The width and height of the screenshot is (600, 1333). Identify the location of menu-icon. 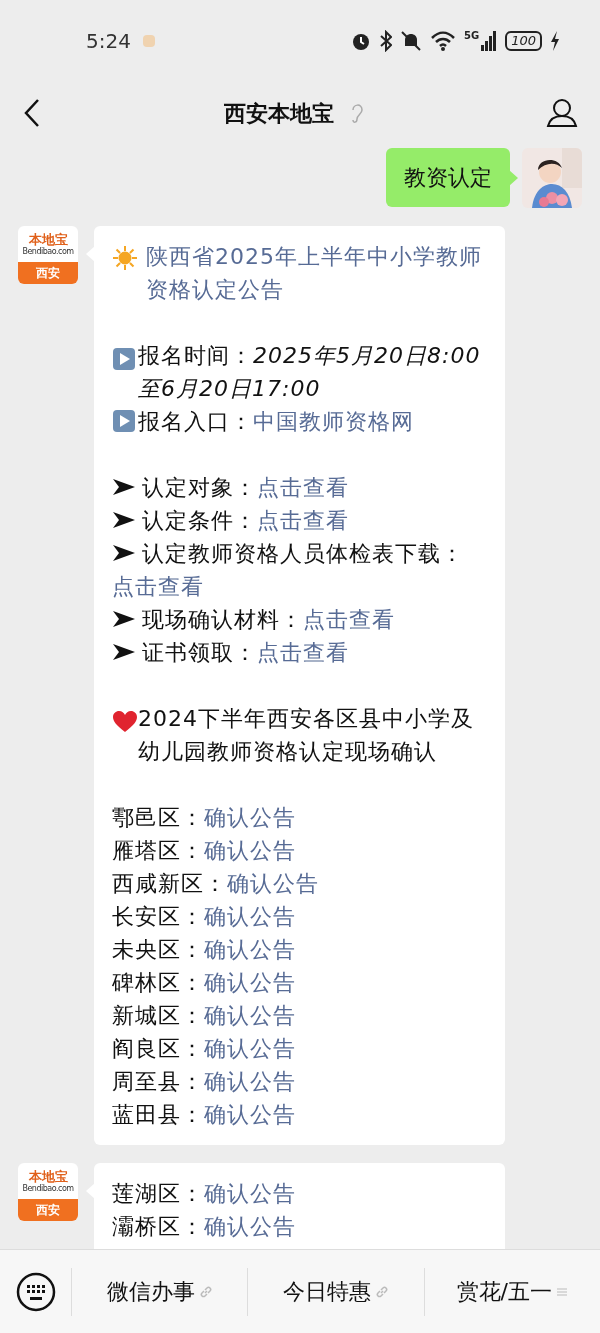
(562, 1291).